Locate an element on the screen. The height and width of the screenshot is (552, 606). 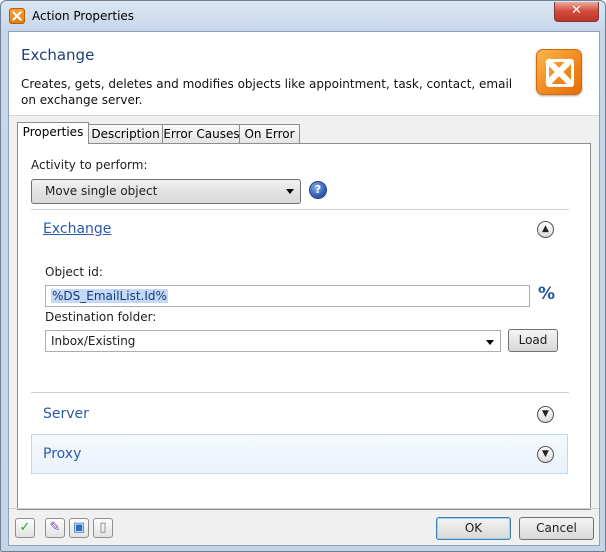
section-exchange-title: Exchange is located at coordinates (77, 229).